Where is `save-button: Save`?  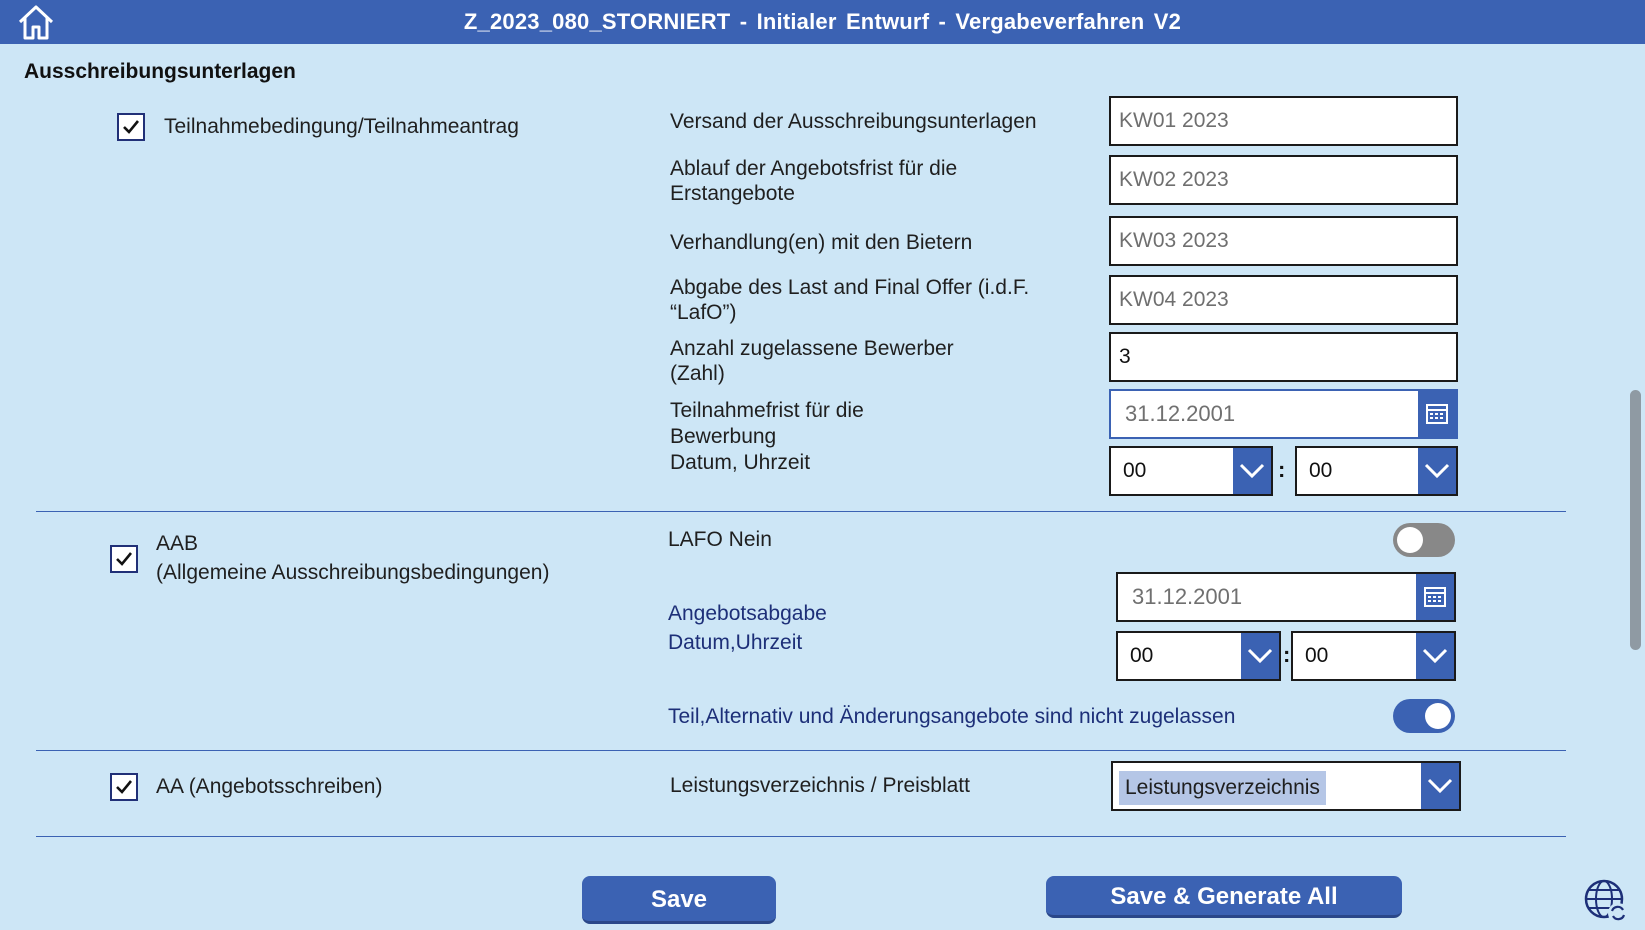 save-button: Save is located at coordinates (679, 900).